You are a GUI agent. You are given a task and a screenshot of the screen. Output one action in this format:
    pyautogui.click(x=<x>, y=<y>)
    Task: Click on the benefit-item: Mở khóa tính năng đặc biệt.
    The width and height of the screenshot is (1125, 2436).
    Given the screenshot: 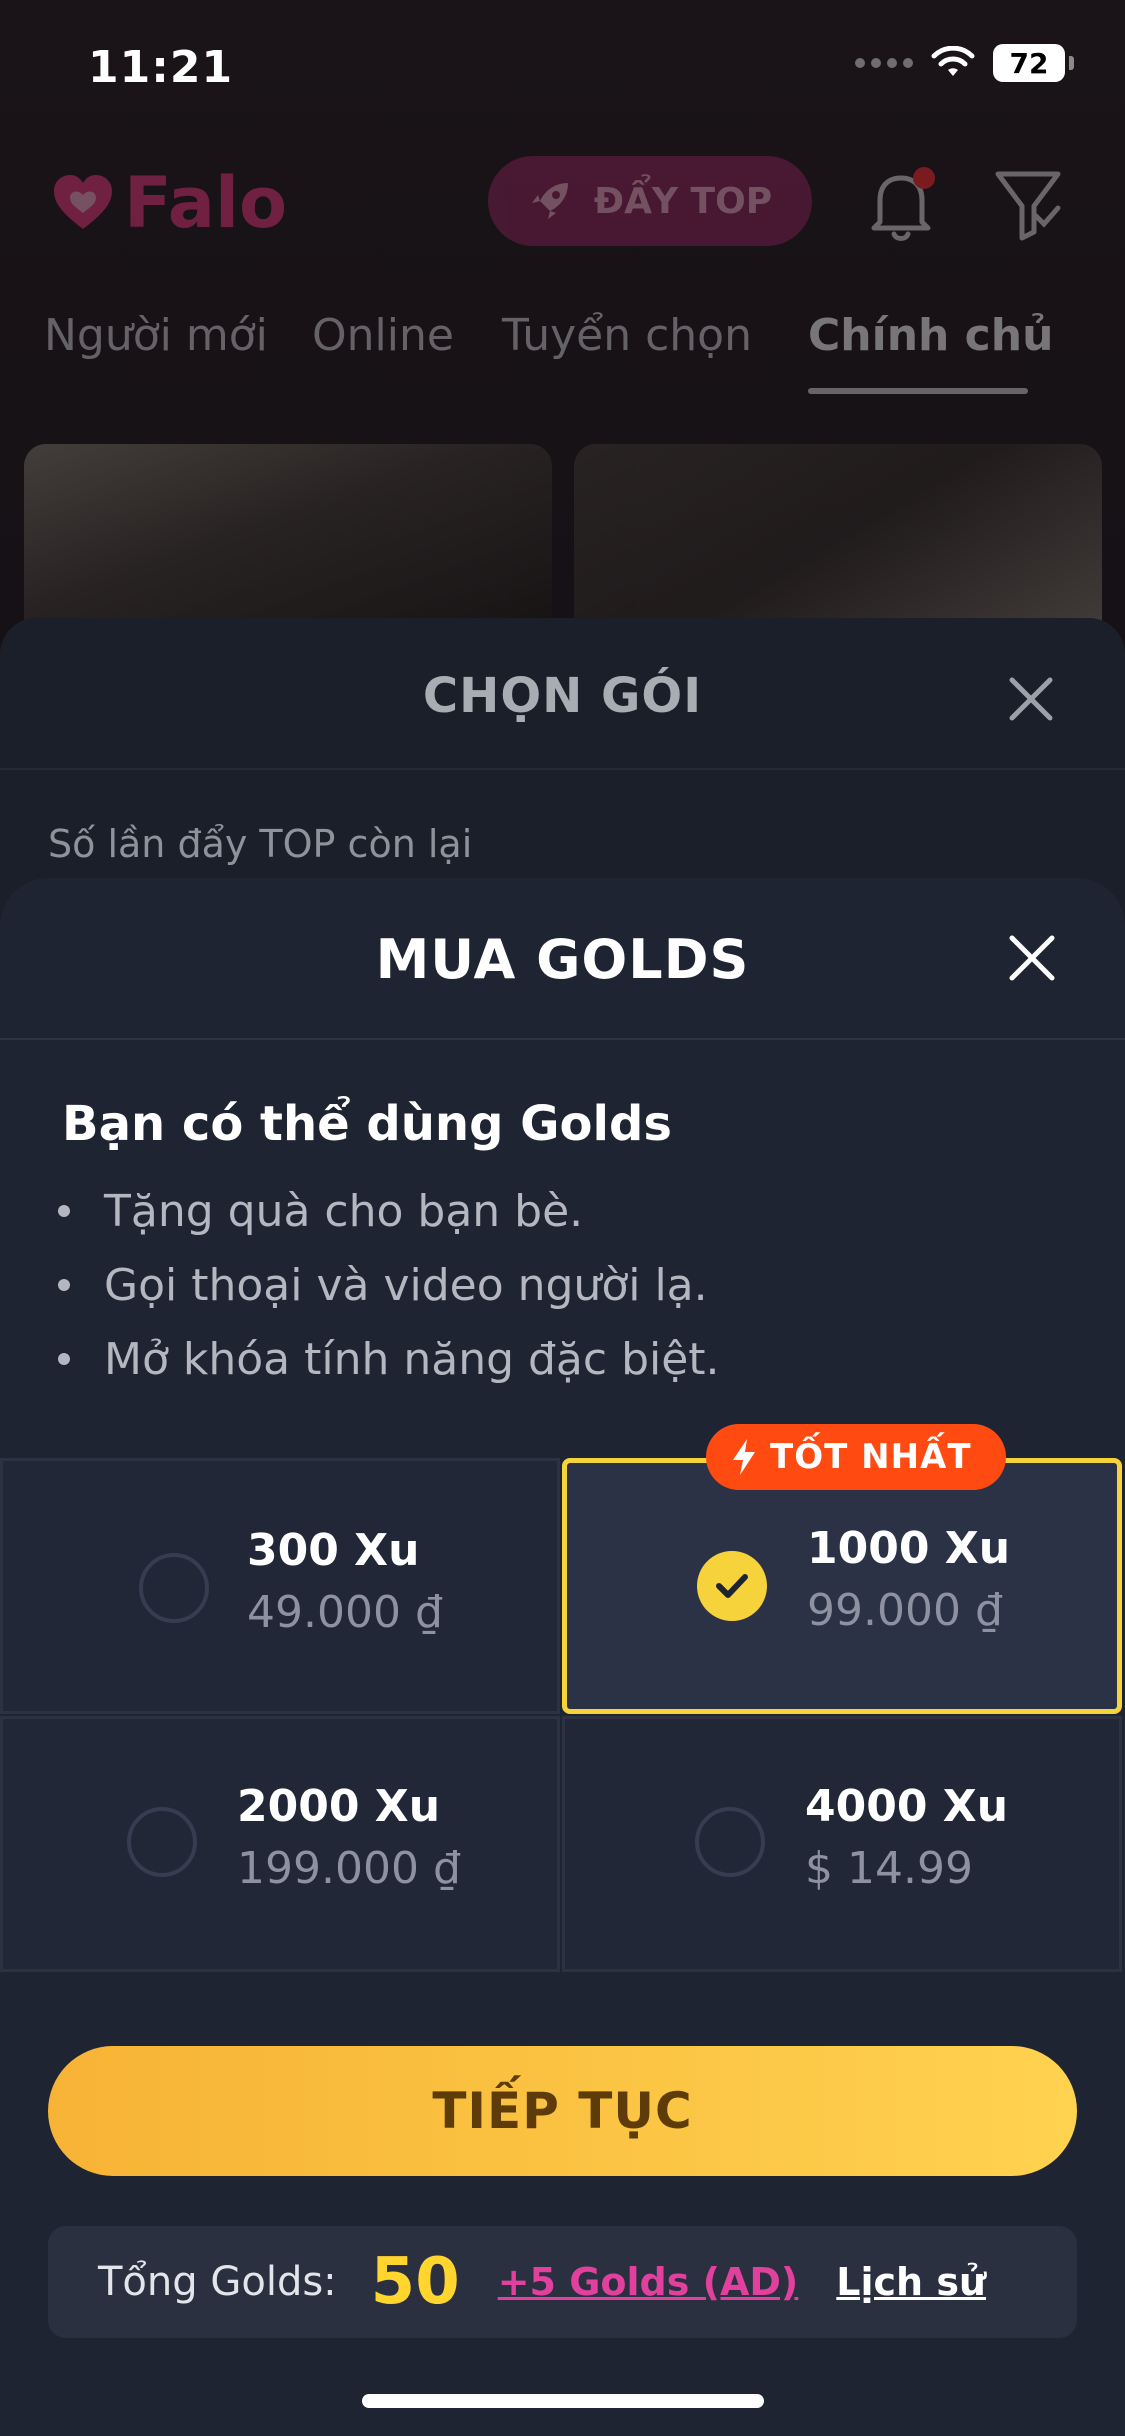 What is the action you would take?
    pyautogui.click(x=389, y=1359)
    